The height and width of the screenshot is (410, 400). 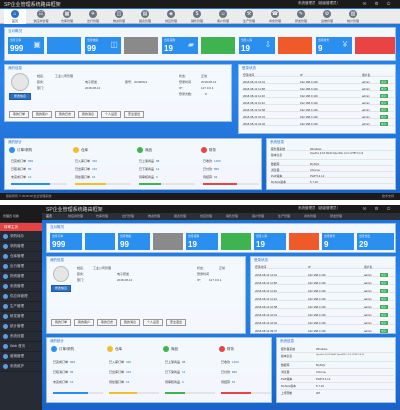 I want to click on sub-nav-item: 研发管理, so click(x=336, y=216).